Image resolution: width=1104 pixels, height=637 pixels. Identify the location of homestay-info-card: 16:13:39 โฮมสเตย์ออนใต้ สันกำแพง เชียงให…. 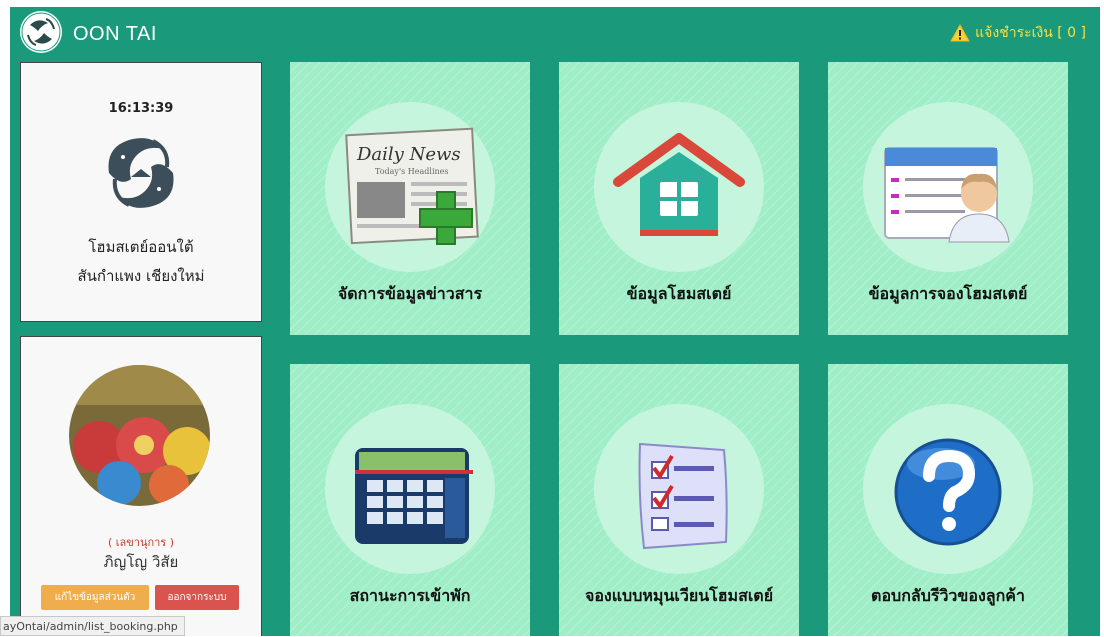
(141, 192).